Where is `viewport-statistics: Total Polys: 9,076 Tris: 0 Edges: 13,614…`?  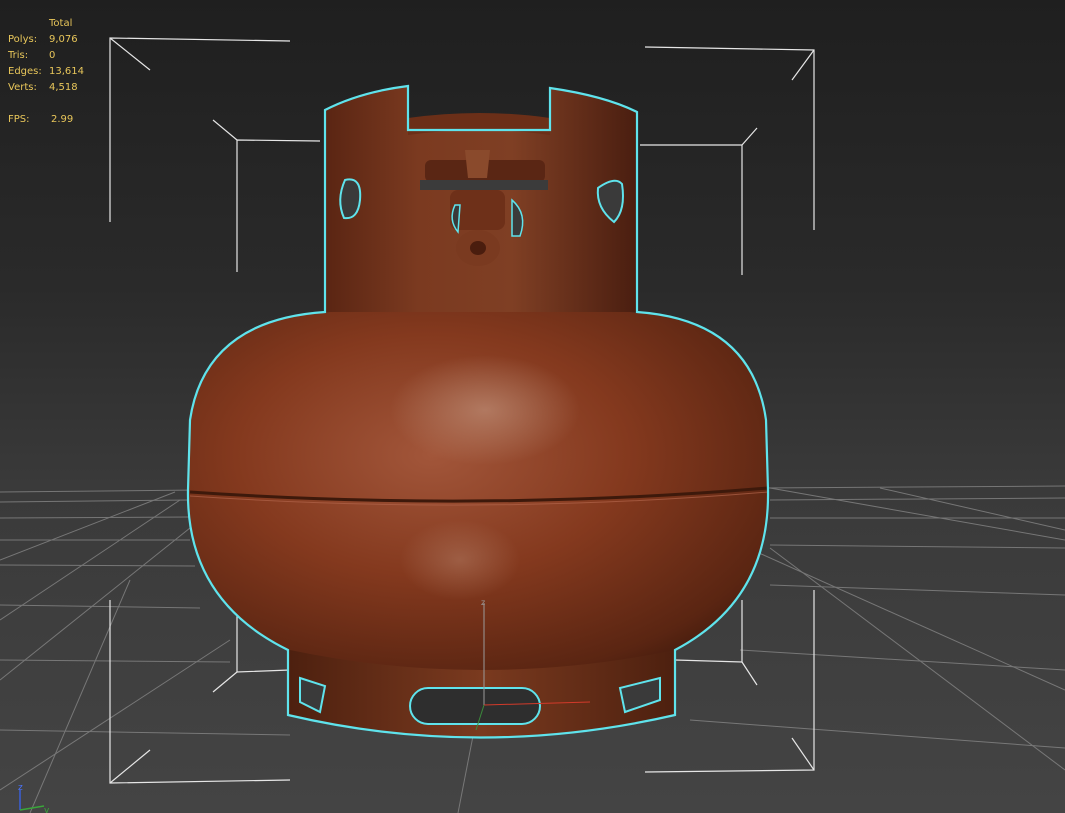 viewport-statistics: Total Polys: 9,076 Tris: 0 Edges: 13,614… is located at coordinates (46, 72).